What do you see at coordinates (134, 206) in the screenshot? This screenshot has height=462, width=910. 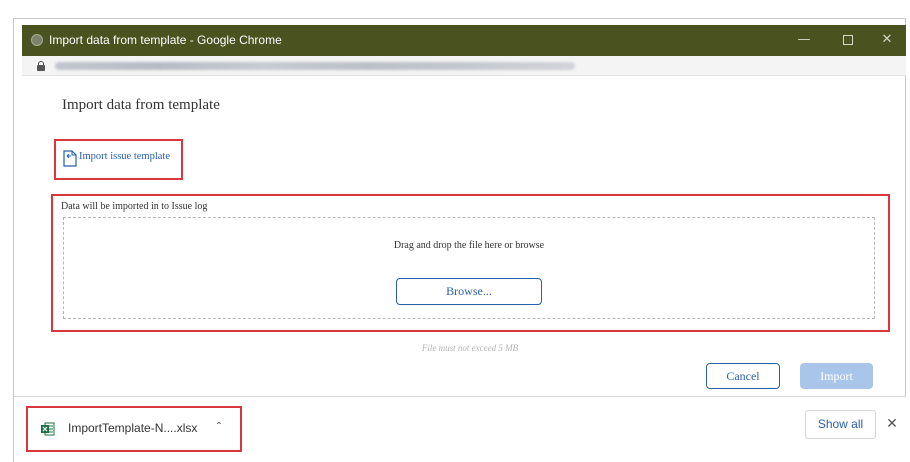 I see `dropzone-label: Data will be imported in to Issue log` at bounding box center [134, 206].